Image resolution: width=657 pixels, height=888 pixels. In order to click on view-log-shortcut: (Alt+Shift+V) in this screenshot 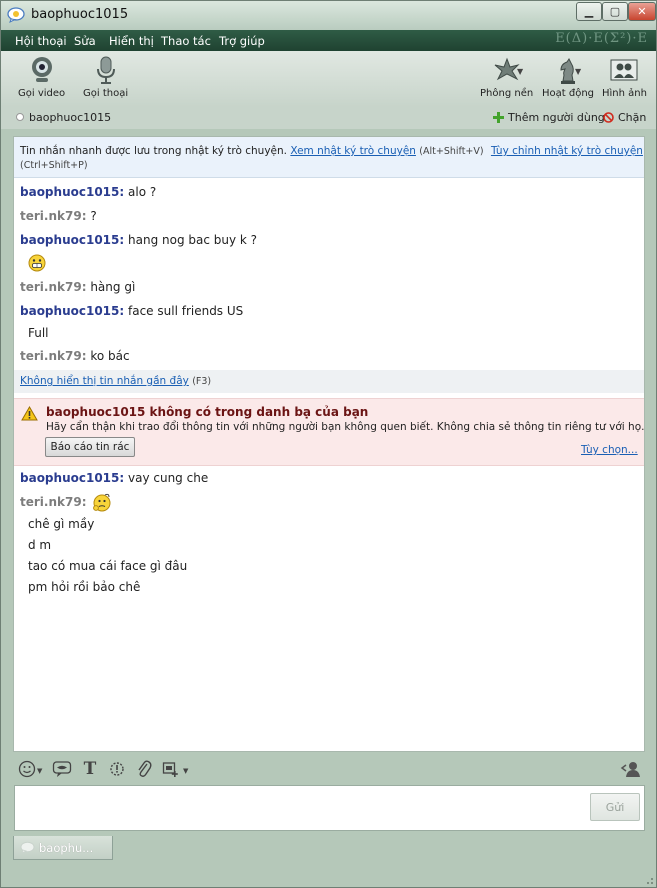, I will do `click(451, 151)`.